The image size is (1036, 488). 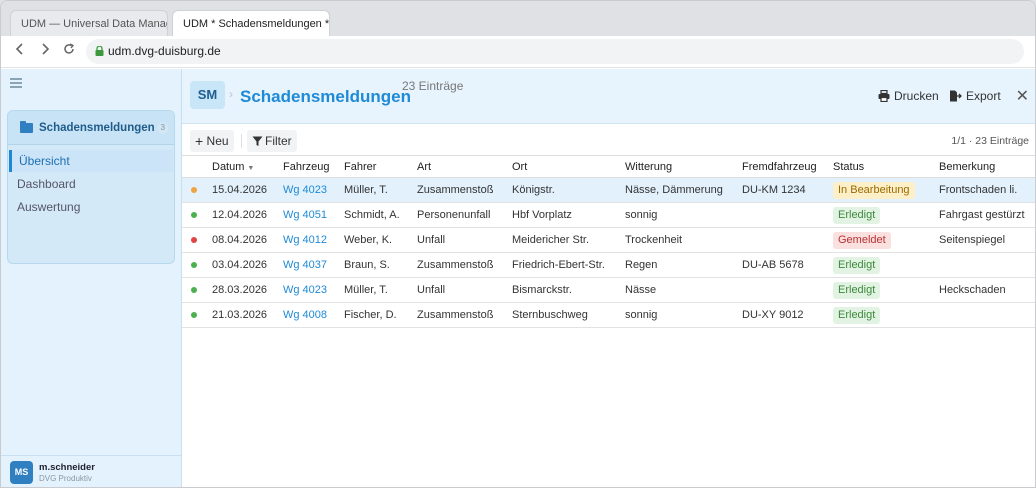 I want to click on cell-bemerkung: Fahrgast gestürzt, so click(x=987, y=215).